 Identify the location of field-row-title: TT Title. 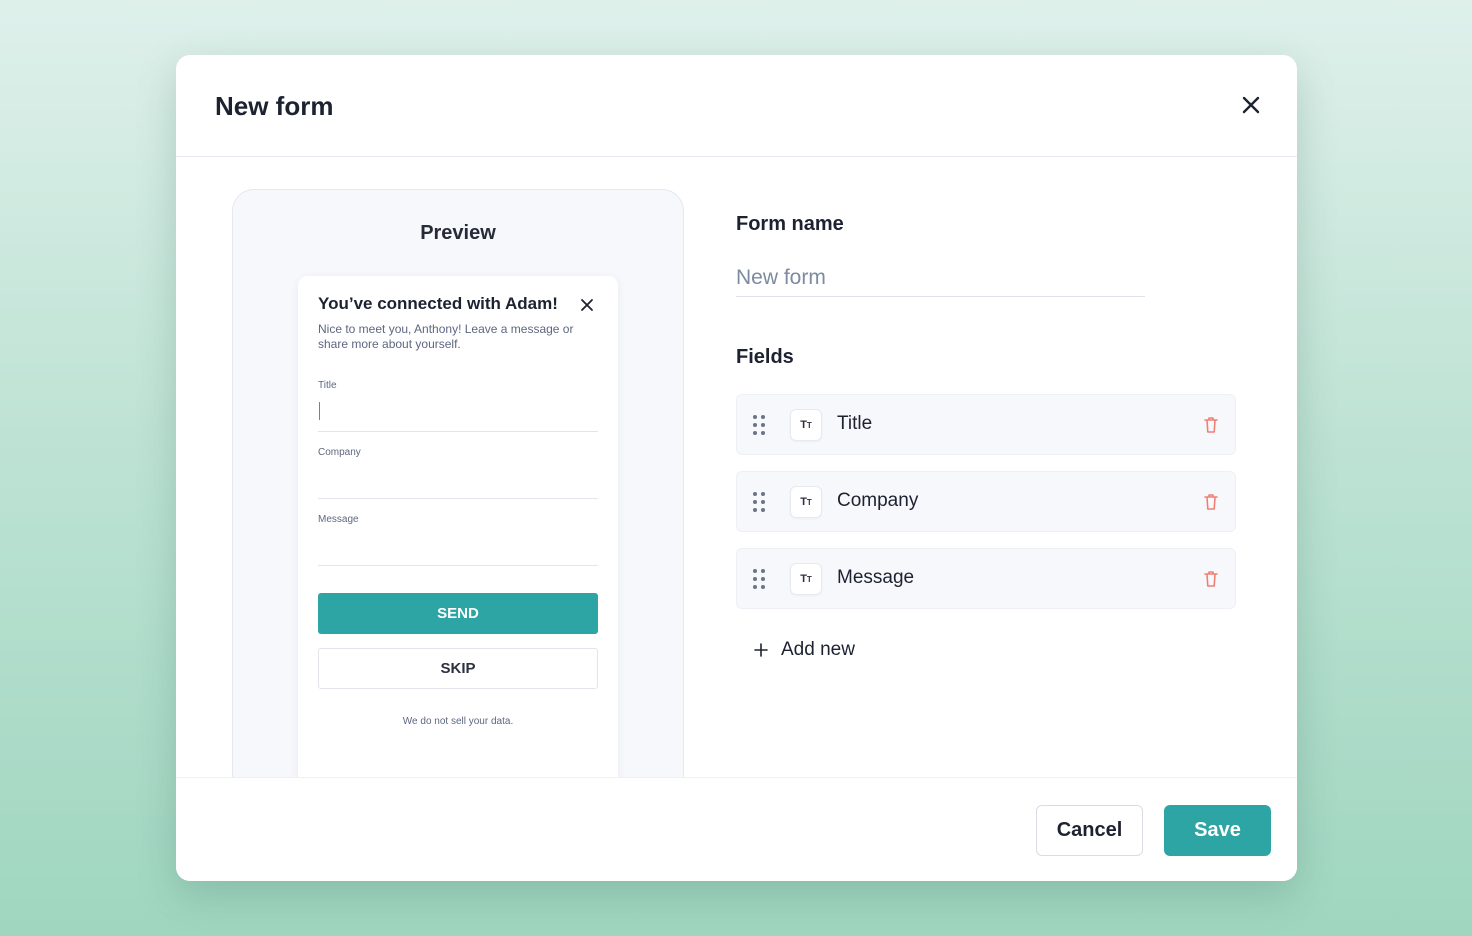
(986, 424).